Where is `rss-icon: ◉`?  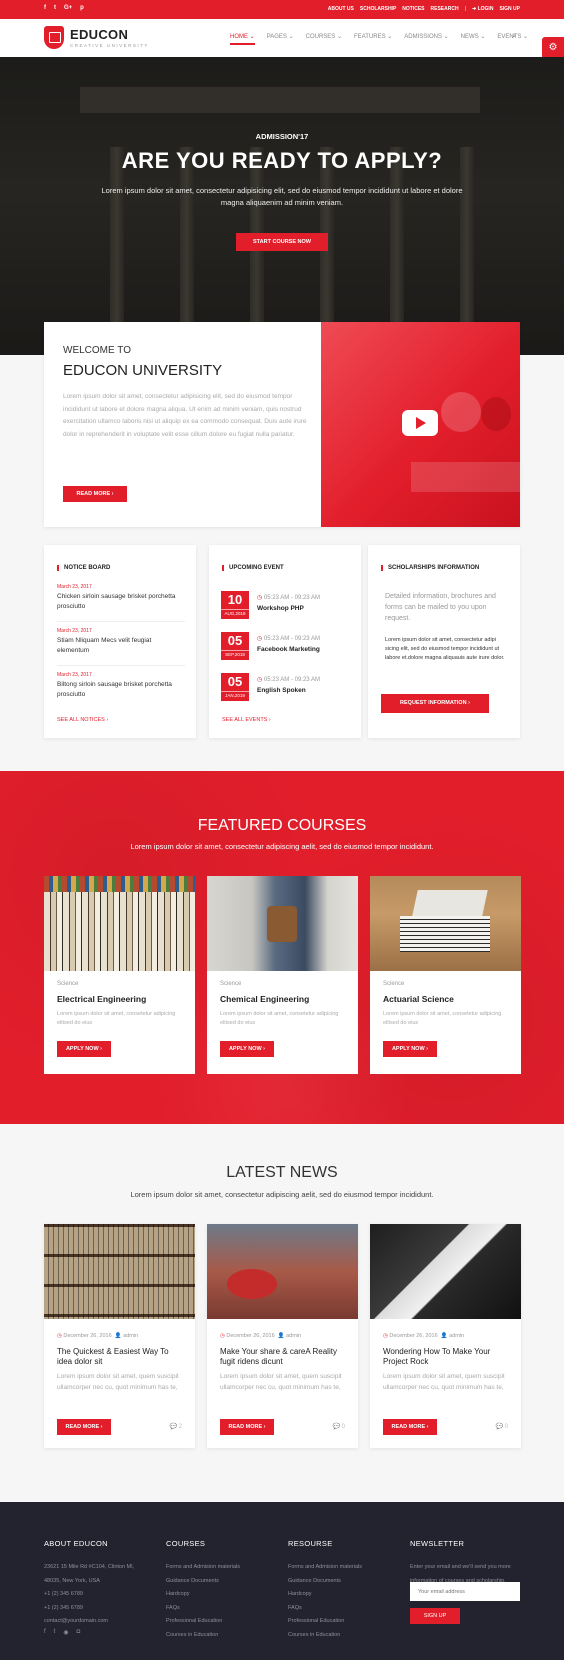
rss-icon: ◉ is located at coordinates (65, 1632).